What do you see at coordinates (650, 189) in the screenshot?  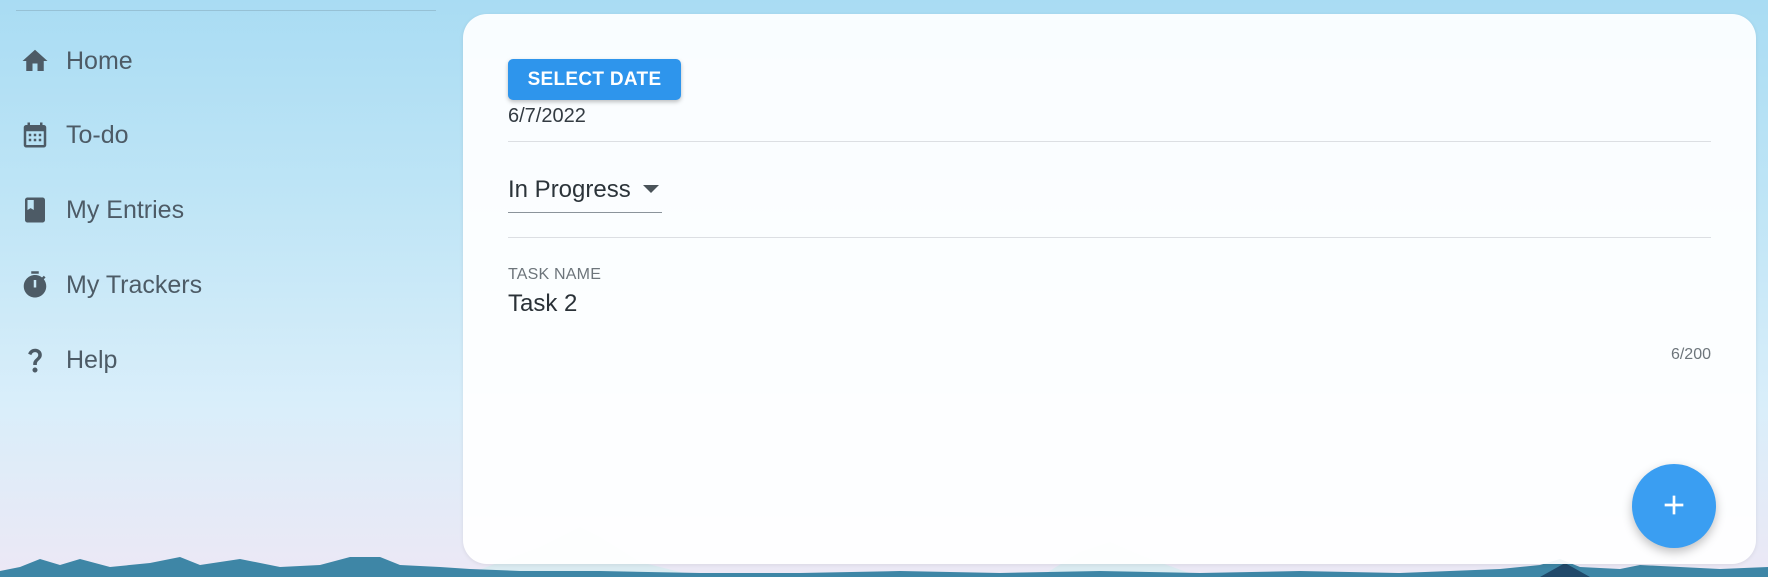 I see `chevron-down-icon` at bounding box center [650, 189].